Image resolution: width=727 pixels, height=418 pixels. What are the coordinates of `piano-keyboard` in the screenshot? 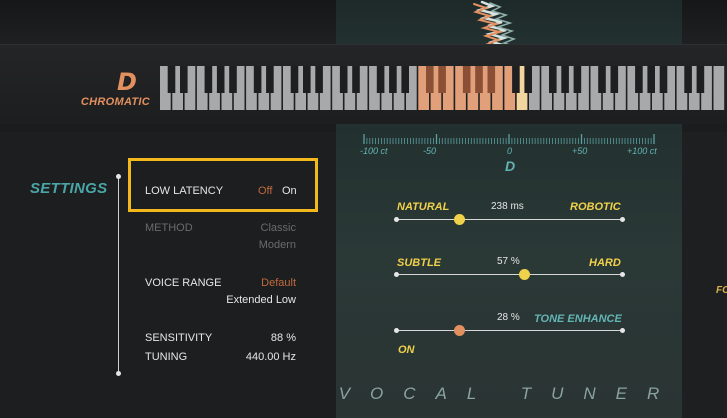 It's located at (443, 88).